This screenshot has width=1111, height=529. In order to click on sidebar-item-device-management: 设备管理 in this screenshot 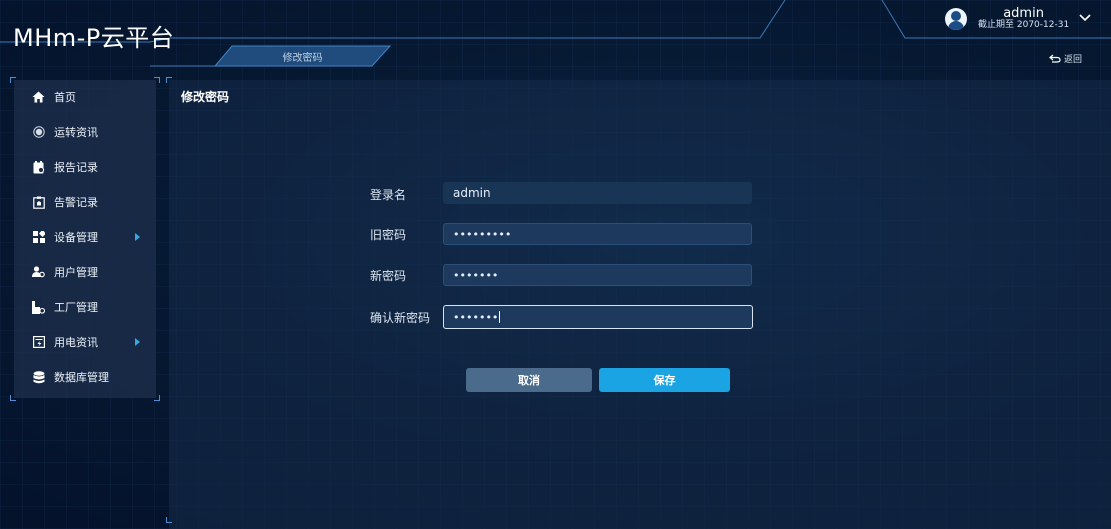, I will do `click(85, 237)`.